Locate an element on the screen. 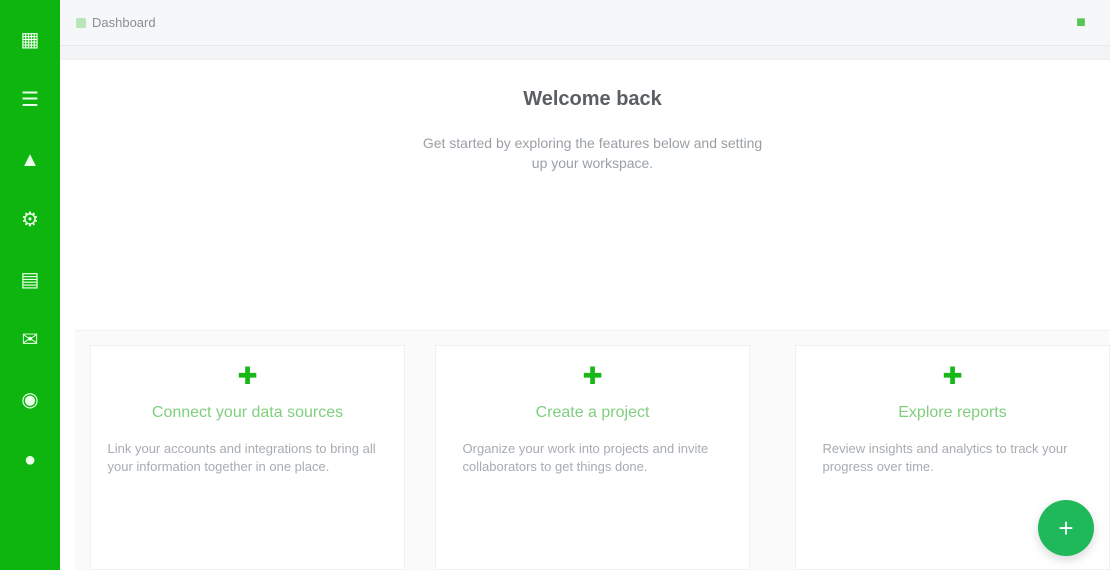  folder-icon: ▤ is located at coordinates (30, 280).